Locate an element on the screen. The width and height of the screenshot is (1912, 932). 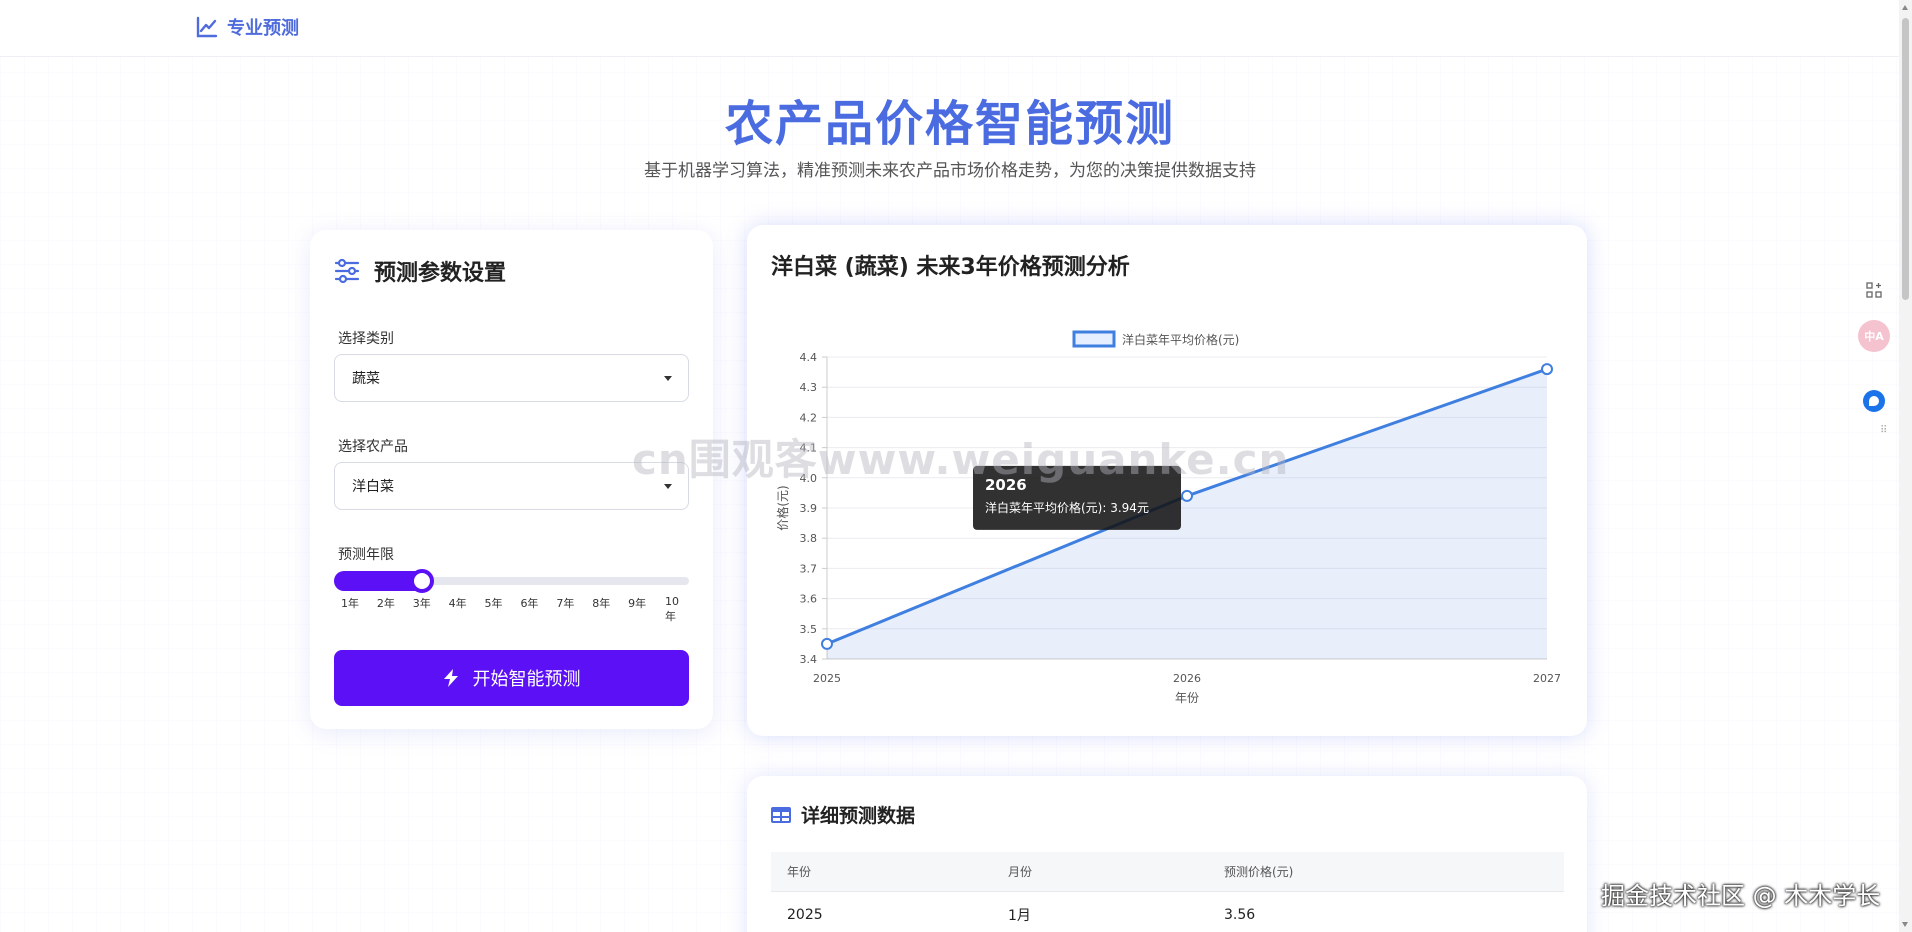
legend-swatch is located at coordinates (1094, 339).